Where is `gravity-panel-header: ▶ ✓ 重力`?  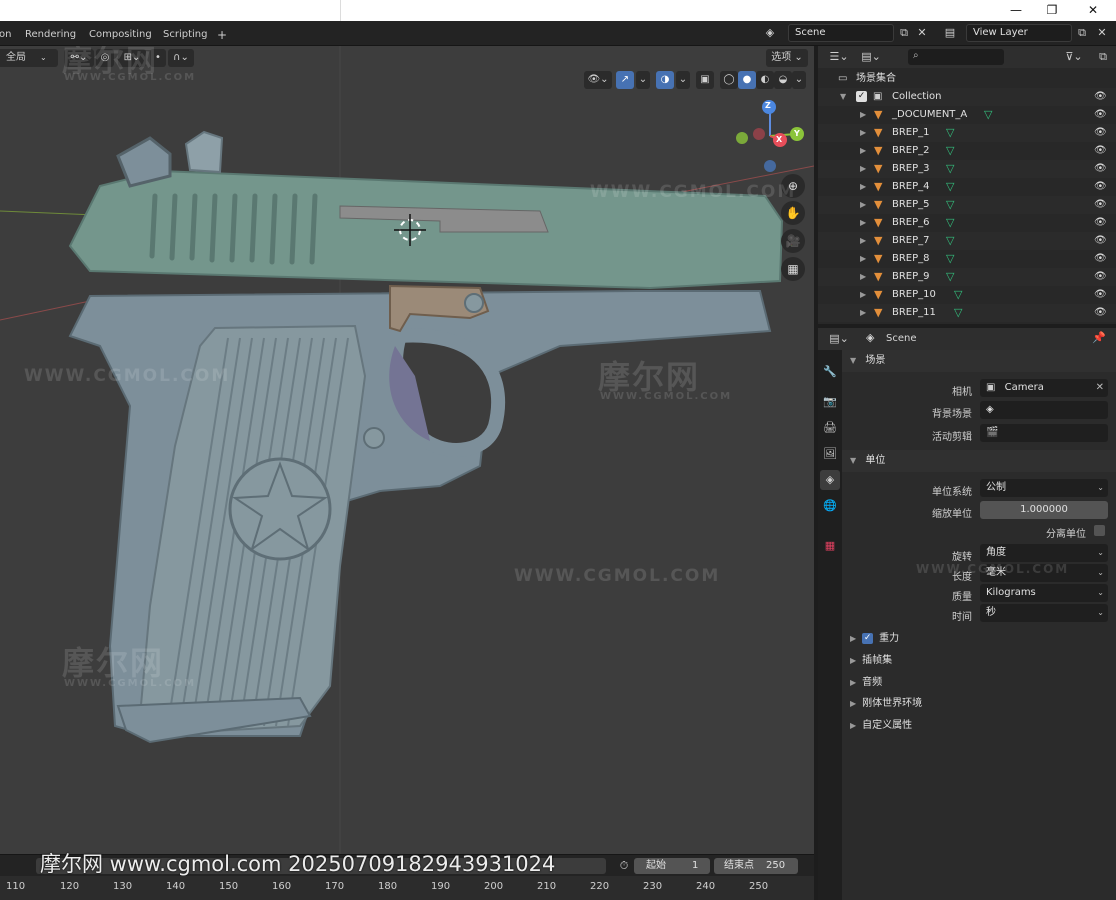 gravity-panel-header: ▶ ✓ 重力 is located at coordinates (874, 639).